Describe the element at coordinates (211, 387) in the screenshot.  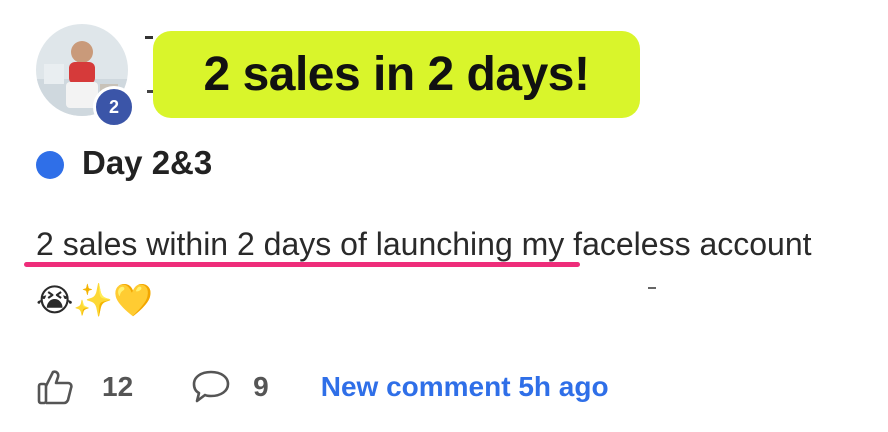
I see `comment-bubble-icon` at that location.